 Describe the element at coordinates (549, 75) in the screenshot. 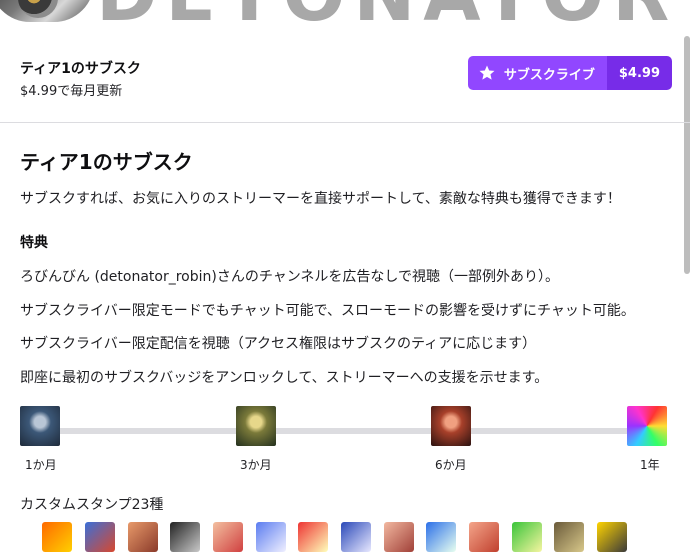

I see `subscribe-label: サブスクライブ` at that location.